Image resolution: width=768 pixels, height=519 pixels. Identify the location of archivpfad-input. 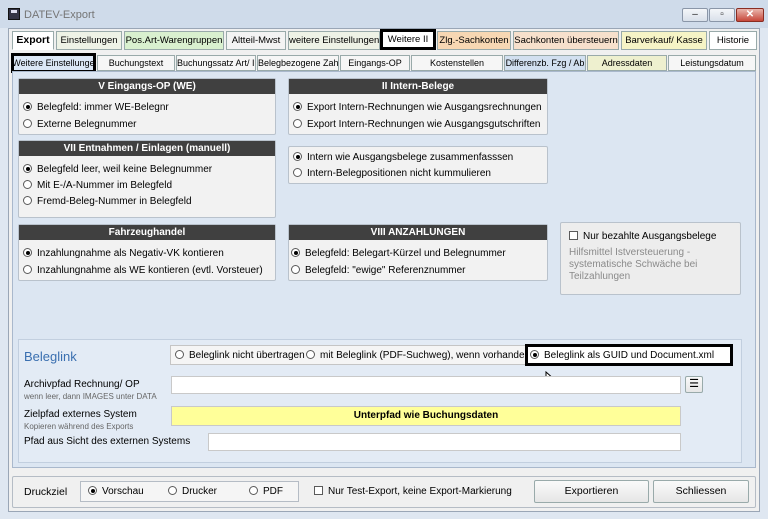
(426, 385).